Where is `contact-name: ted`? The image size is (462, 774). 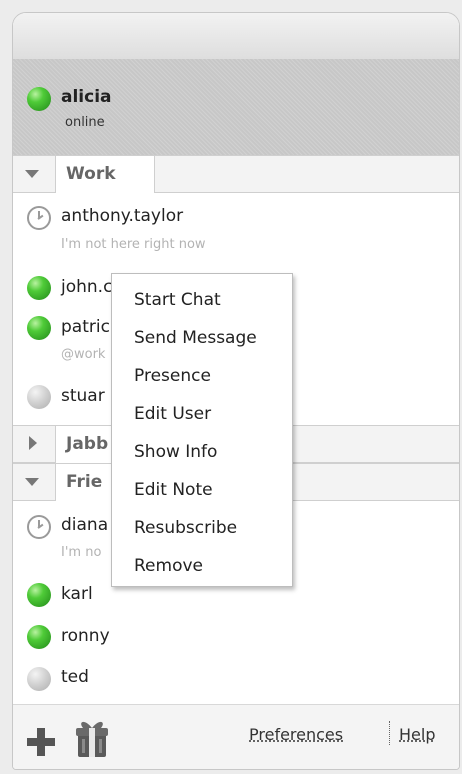 contact-name: ted is located at coordinates (75, 677).